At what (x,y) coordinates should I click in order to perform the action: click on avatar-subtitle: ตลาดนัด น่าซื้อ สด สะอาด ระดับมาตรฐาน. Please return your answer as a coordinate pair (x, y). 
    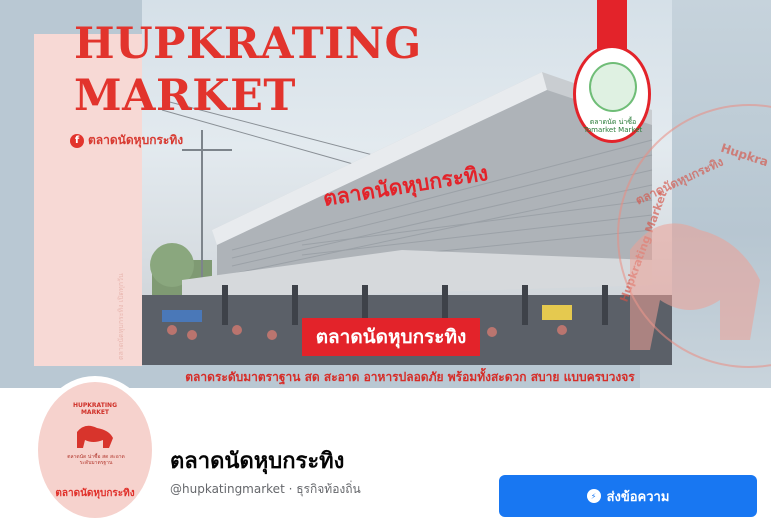
    Looking at the image, I should click on (96, 460).